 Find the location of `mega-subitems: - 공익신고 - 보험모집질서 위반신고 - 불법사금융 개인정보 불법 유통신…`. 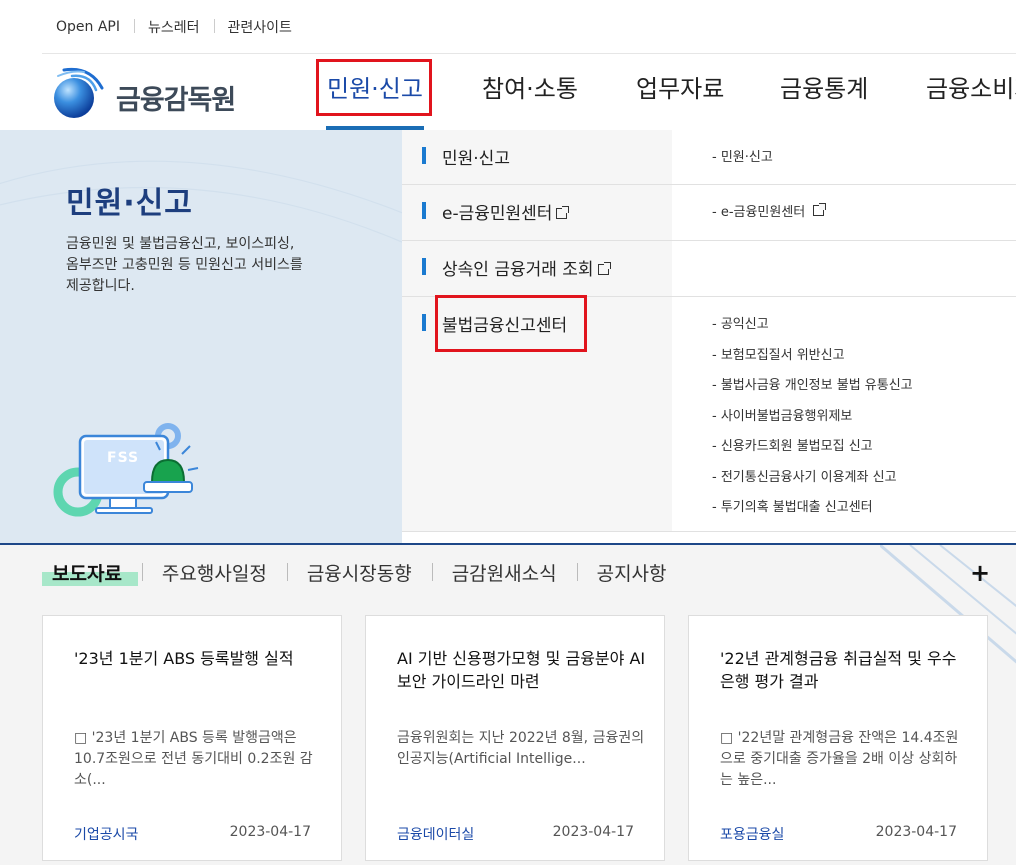

mega-subitems: - 공익신고 - 보험모집질서 위반신고 - 불법사금융 개인정보 불법 유통신… is located at coordinates (812, 420).